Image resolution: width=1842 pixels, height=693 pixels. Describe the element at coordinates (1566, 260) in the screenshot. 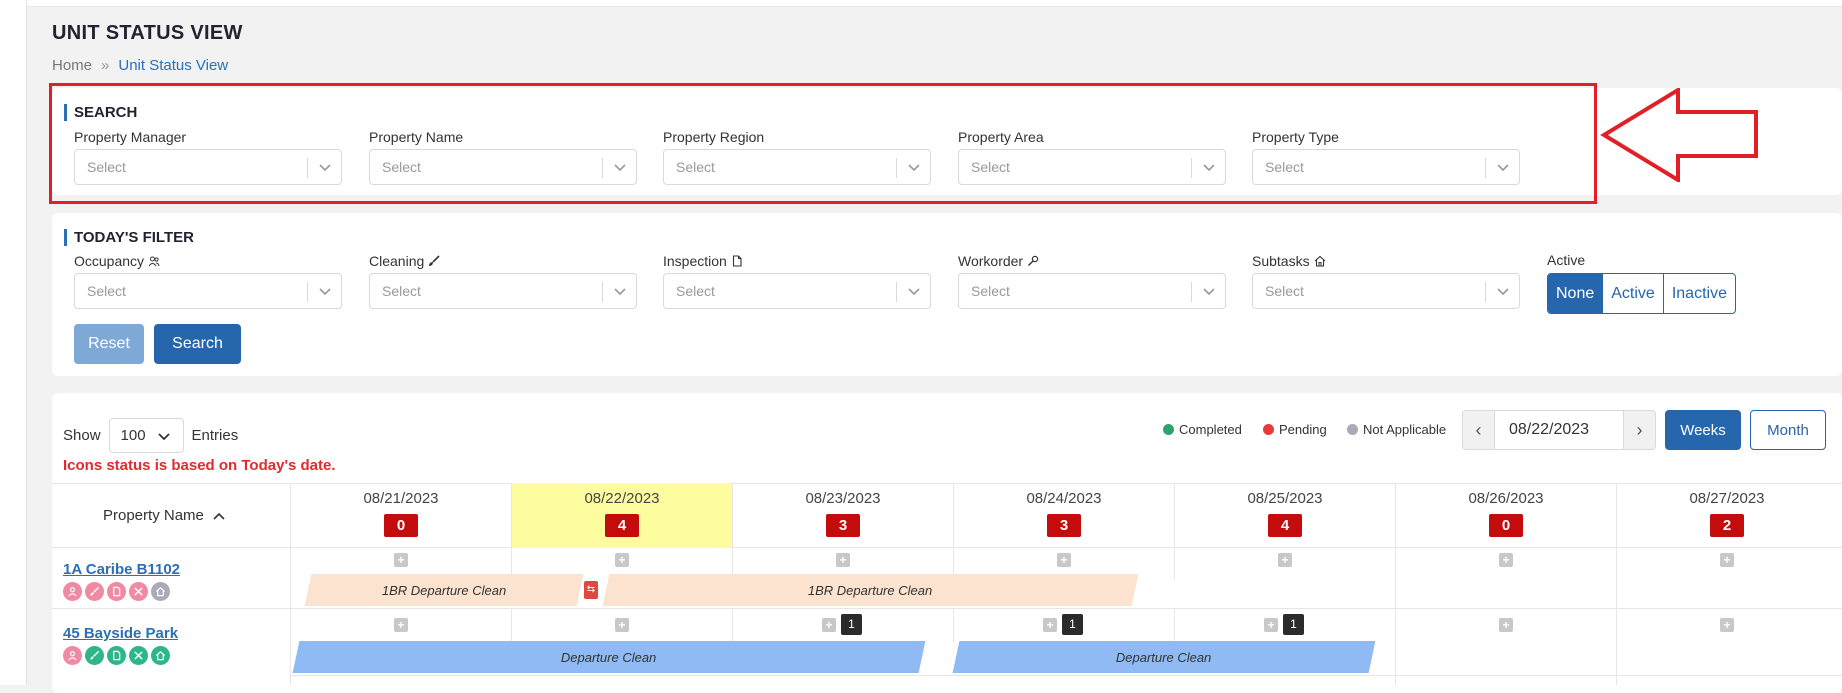

I see `active-label: Active` at that location.